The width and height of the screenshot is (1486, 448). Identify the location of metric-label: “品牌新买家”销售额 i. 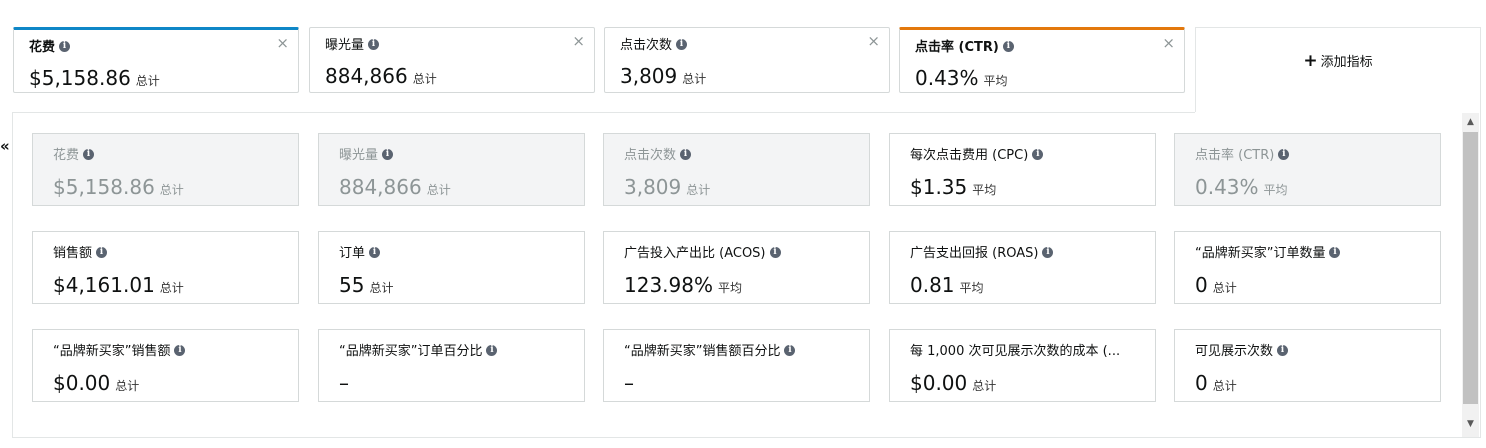
(119, 349).